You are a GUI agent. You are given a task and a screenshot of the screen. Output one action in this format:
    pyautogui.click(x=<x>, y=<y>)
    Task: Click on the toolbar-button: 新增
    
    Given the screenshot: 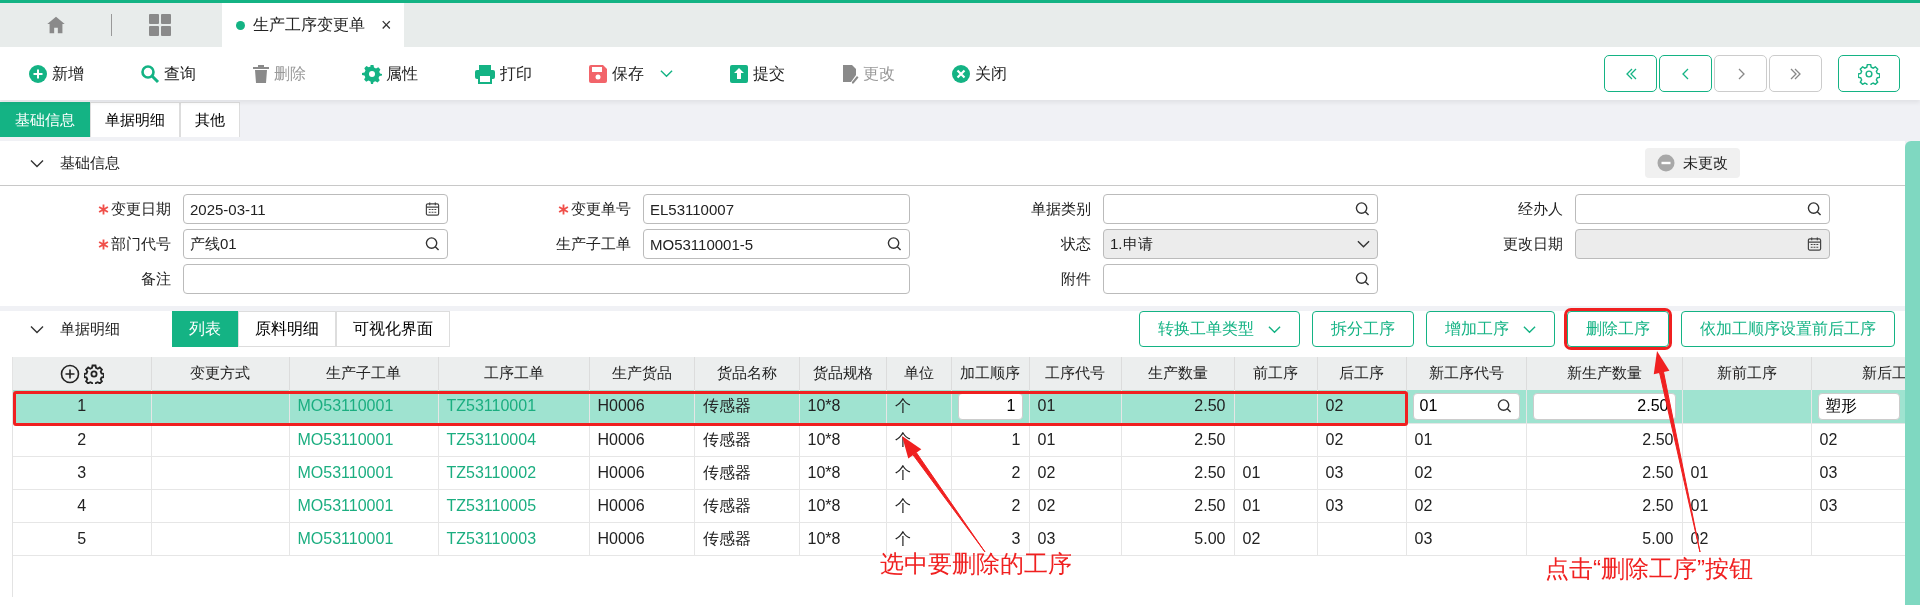 What is the action you would take?
    pyautogui.click(x=56, y=73)
    